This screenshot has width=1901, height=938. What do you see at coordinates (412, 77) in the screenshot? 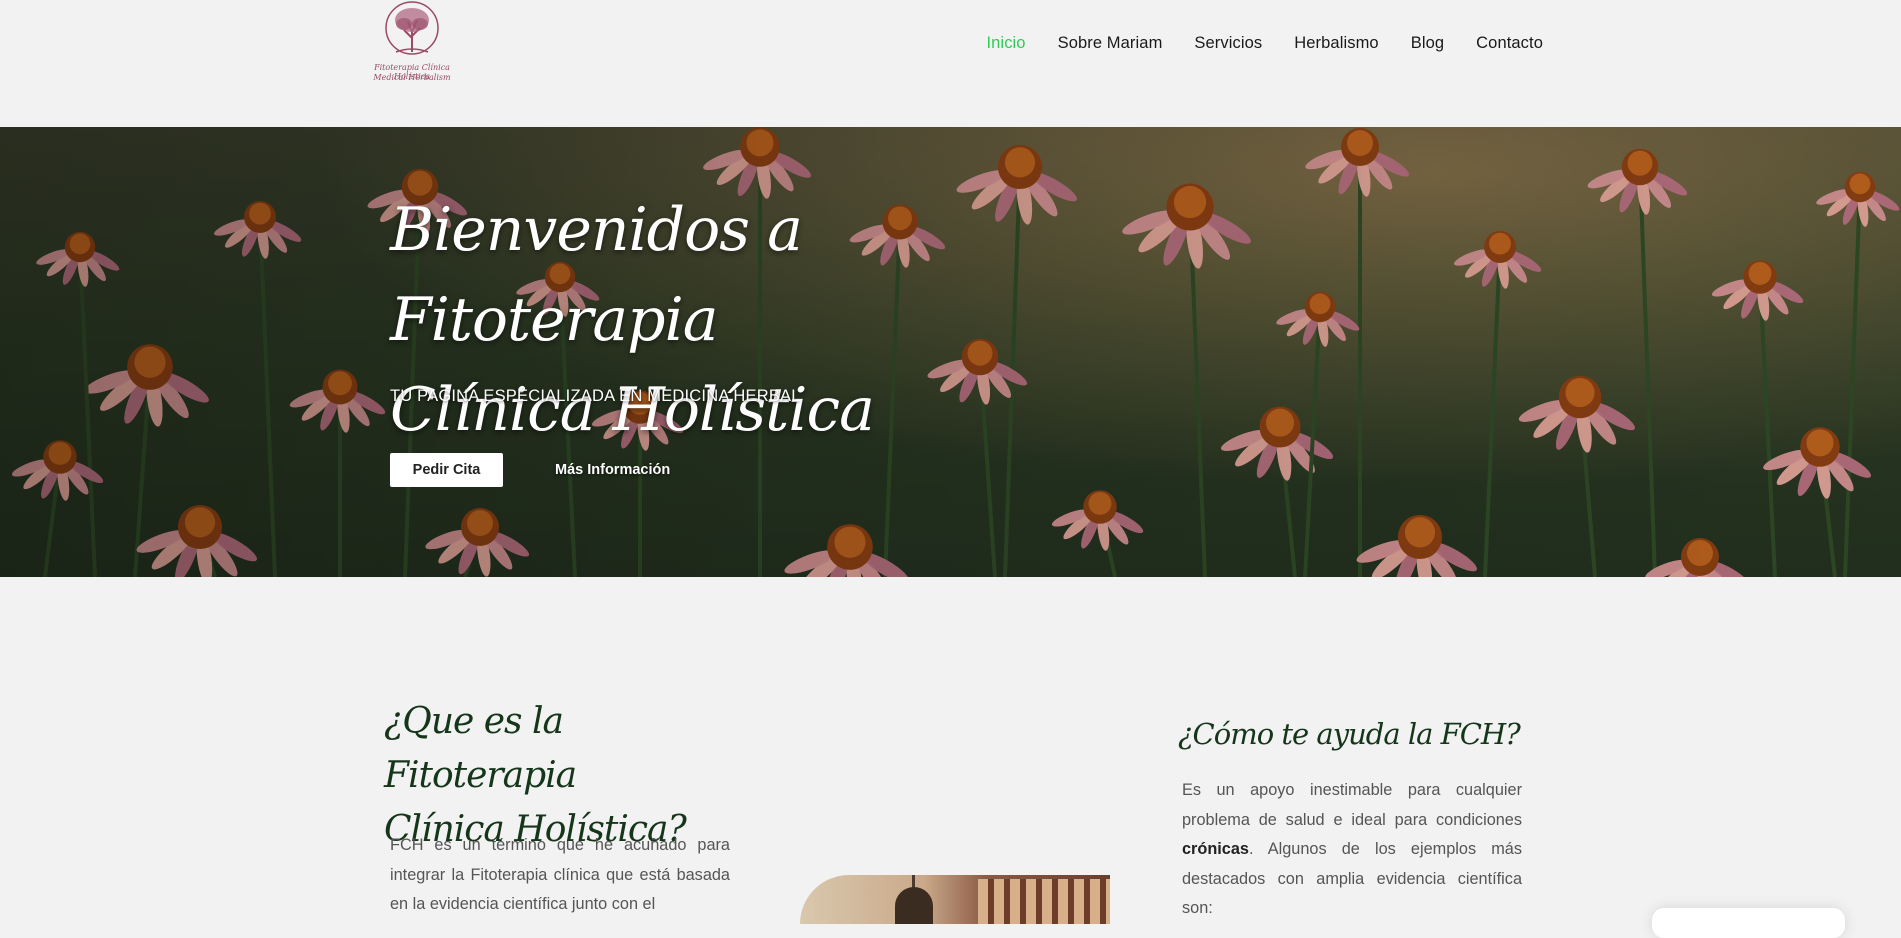
I see `logo-text-line2: Medical Herbalism` at bounding box center [412, 77].